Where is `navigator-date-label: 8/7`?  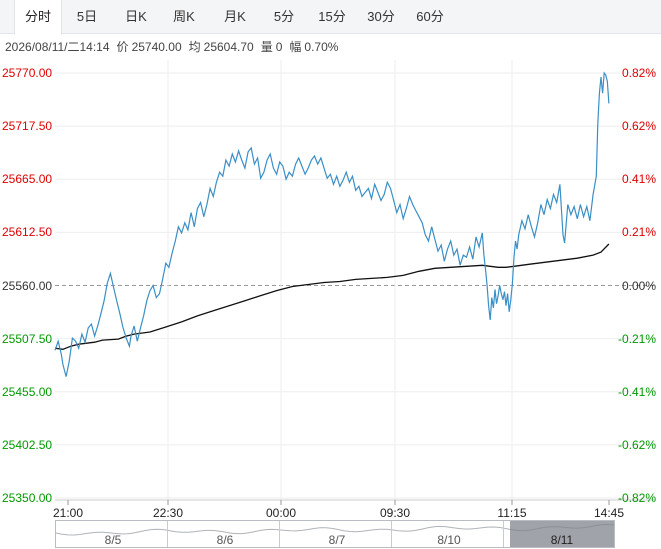
navigator-date-label: 8/7 is located at coordinates (337, 540).